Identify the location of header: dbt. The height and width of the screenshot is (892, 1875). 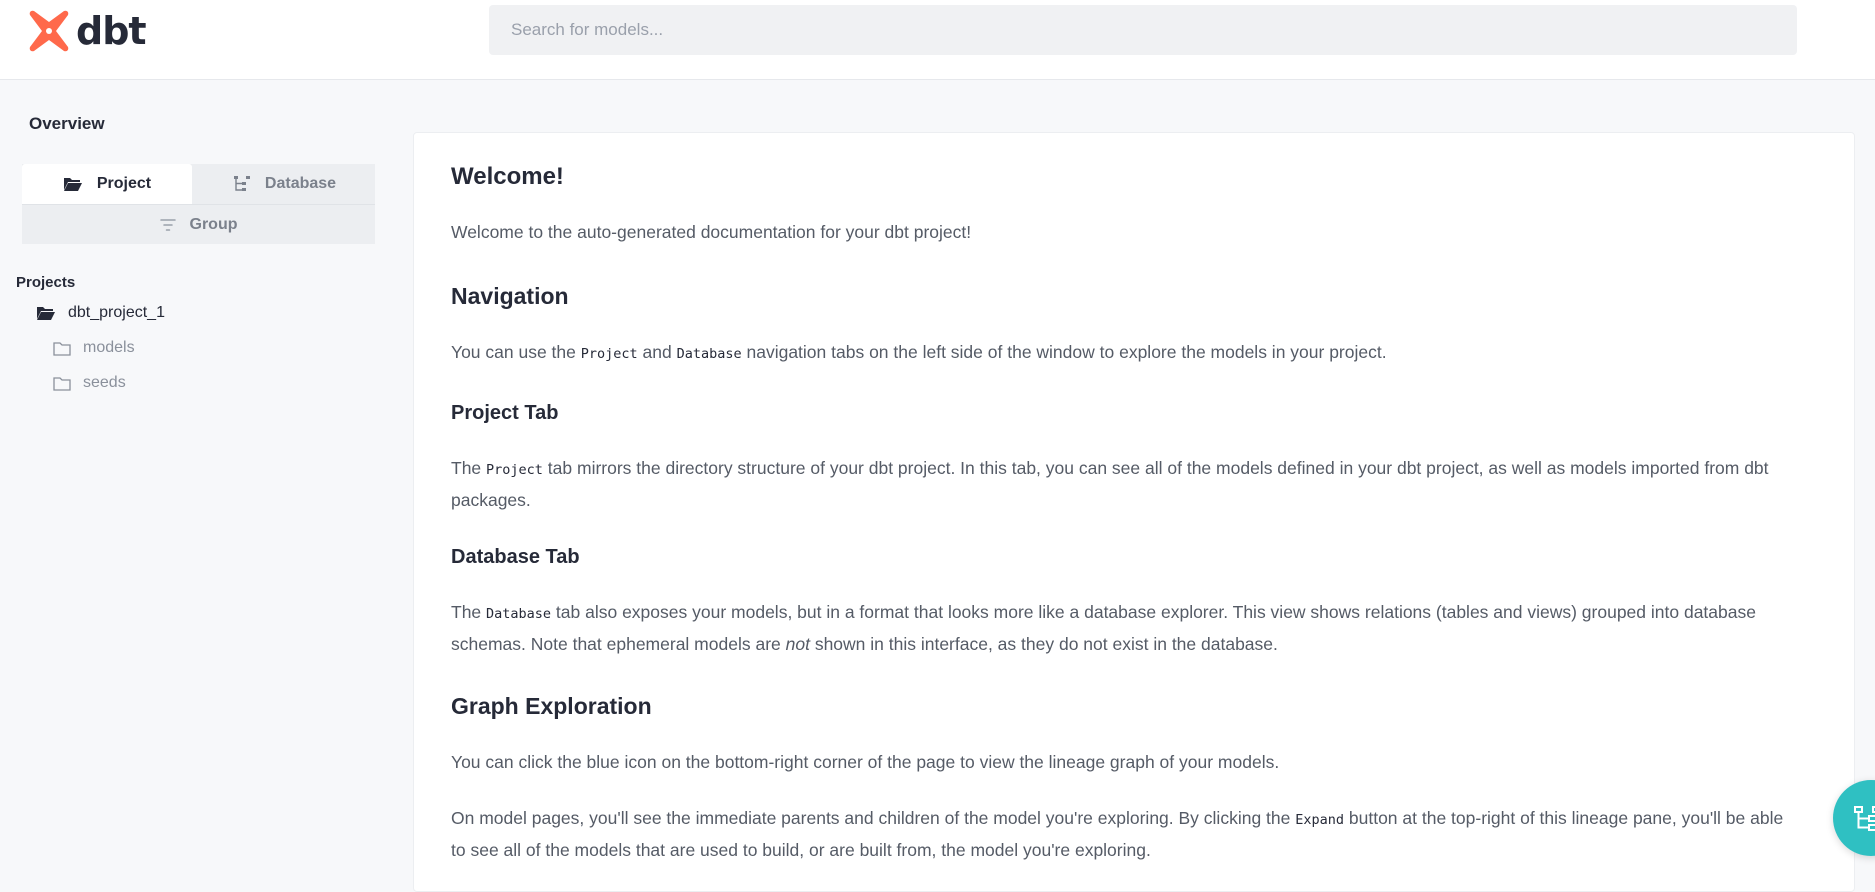
(937, 40).